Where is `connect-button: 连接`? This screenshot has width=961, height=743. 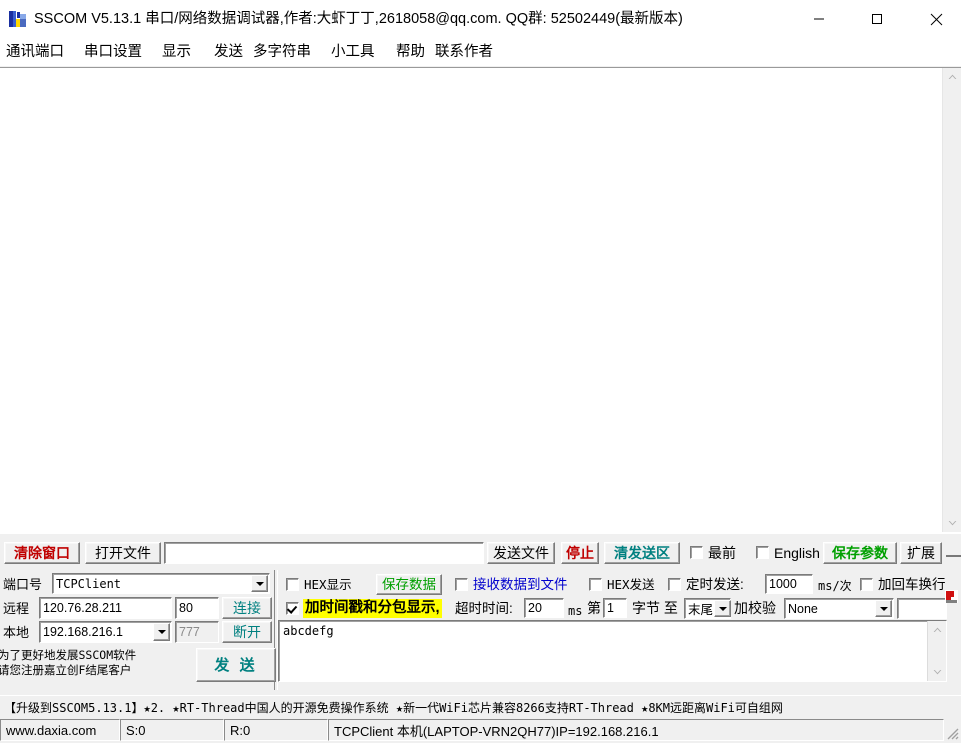
connect-button: 连接 is located at coordinates (247, 608).